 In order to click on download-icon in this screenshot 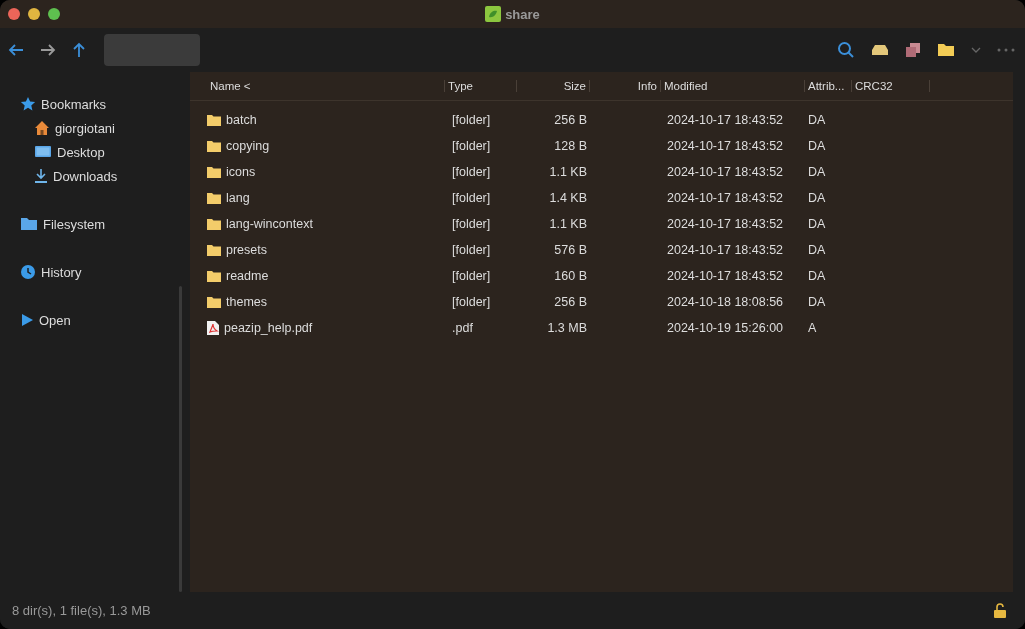, I will do `click(41, 176)`.